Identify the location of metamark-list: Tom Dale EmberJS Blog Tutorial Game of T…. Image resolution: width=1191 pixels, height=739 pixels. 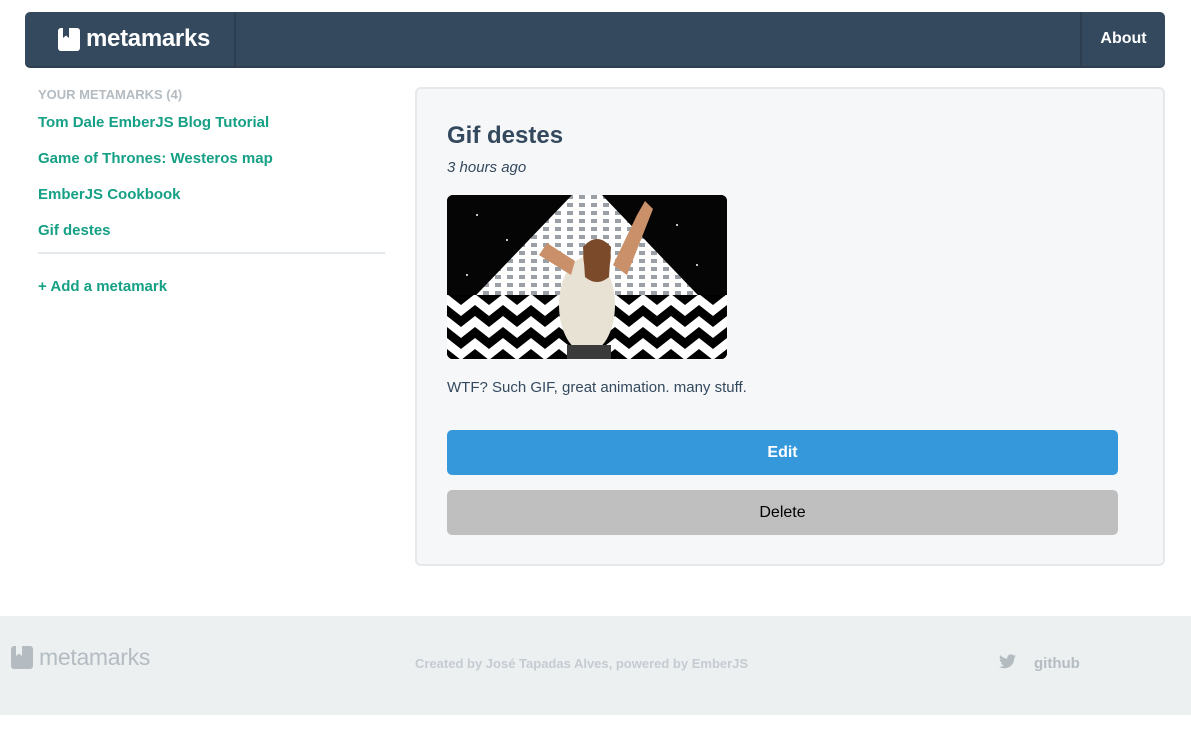
(211, 186).